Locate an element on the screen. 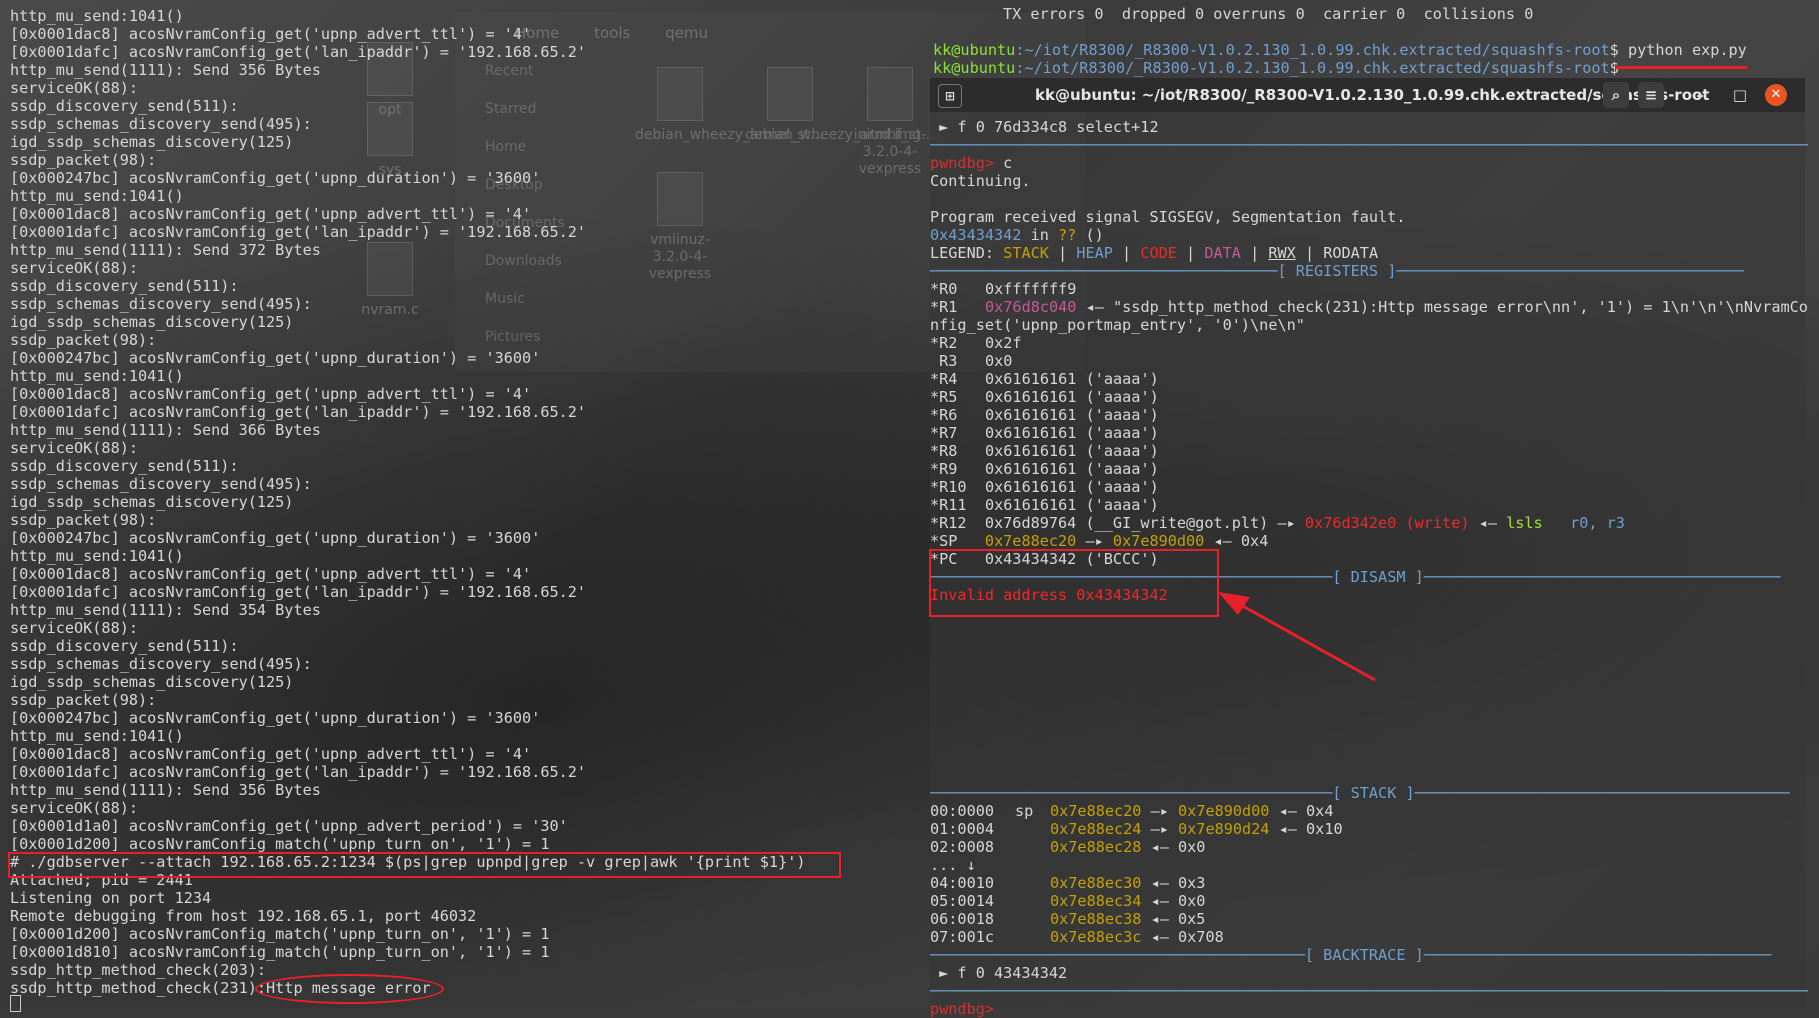 The image size is (1819, 1018). stack-off: 04:0010 is located at coordinates (962, 883).